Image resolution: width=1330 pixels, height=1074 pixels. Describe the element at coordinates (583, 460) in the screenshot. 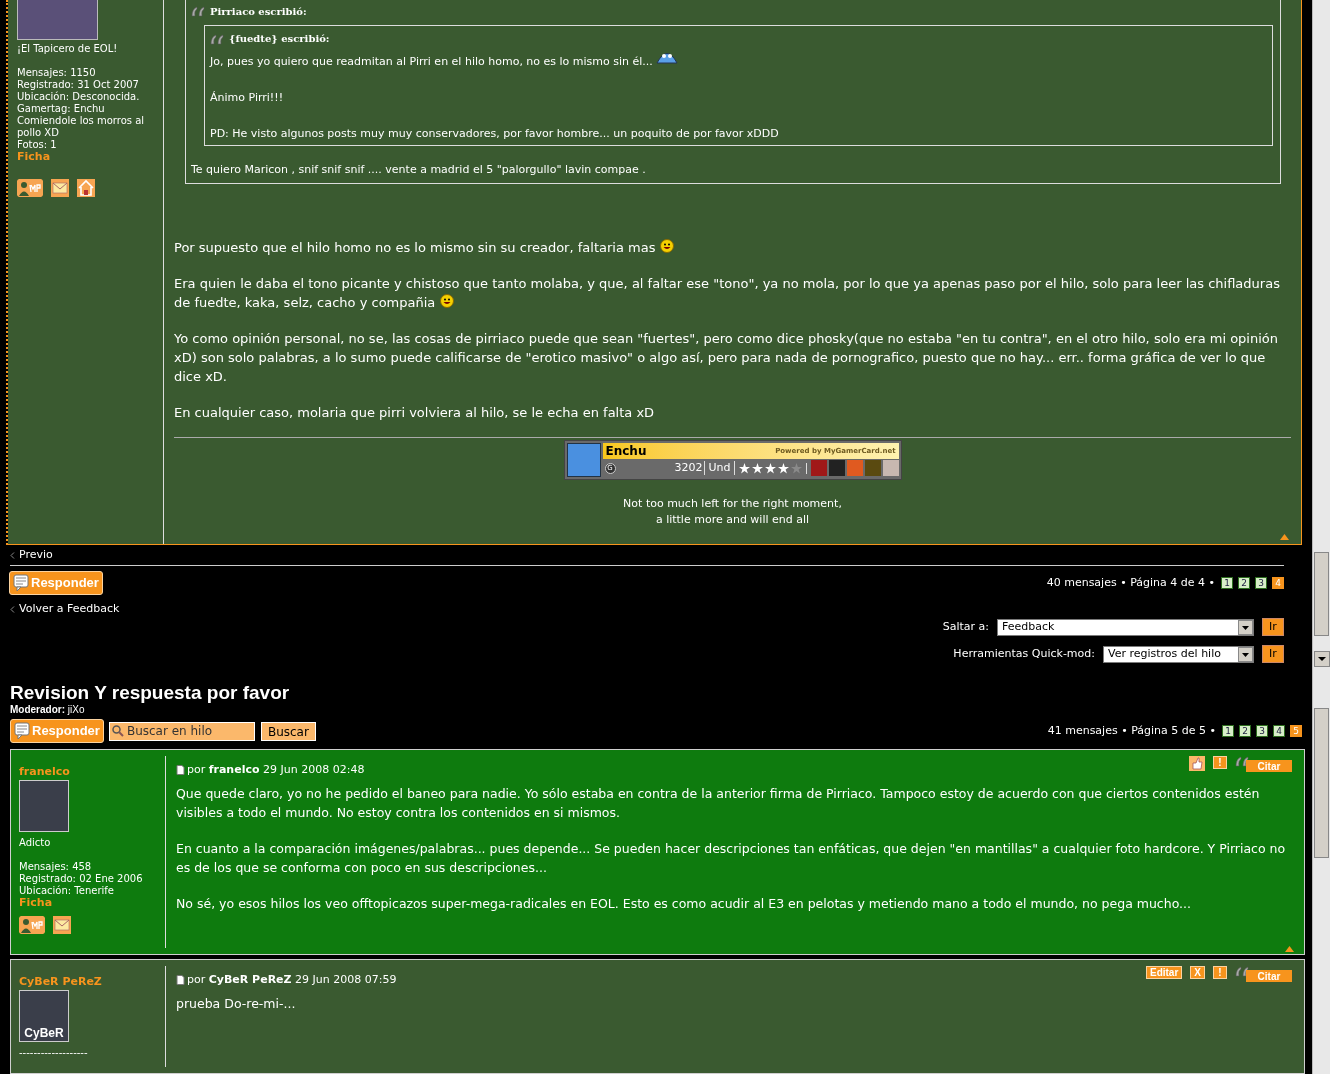

I see `gamer-avatar` at that location.